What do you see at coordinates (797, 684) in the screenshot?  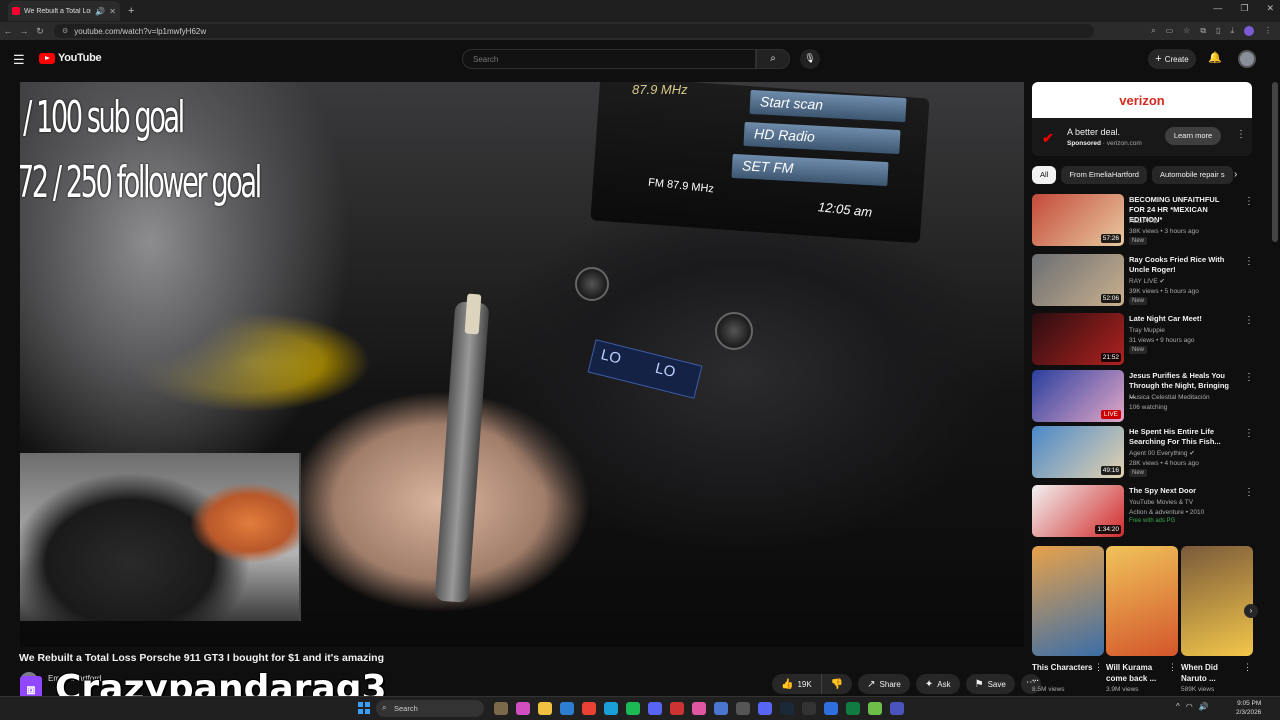 I see `like-button: 👍 19K` at bounding box center [797, 684].